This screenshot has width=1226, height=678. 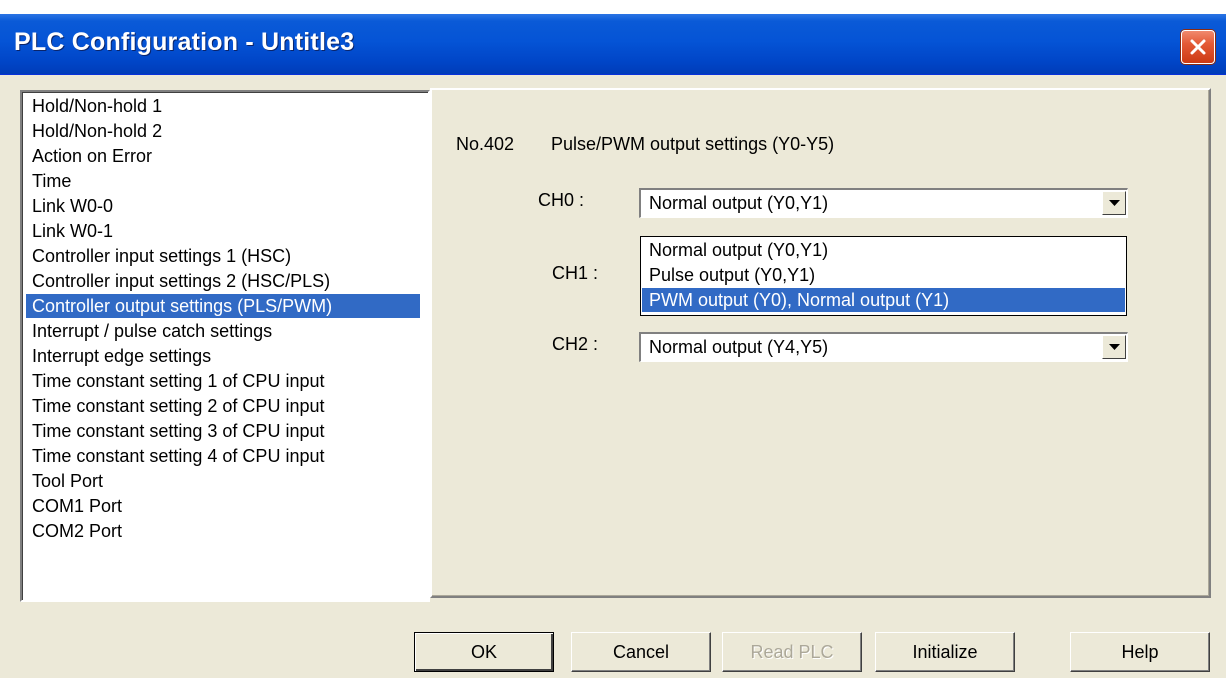 I want to click on list-item: Link W0-1, so click(x=71, y=231).